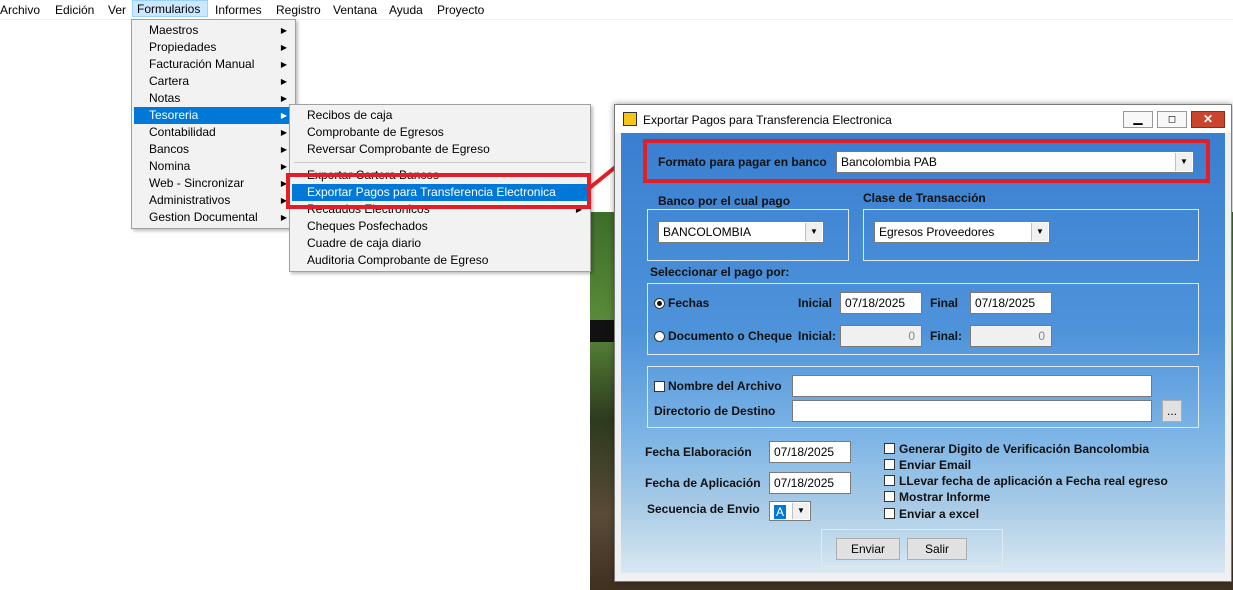 The width and height of the screenshot is (1233, 590). I want to click on menu-ver: Ver, so click(117, 10).